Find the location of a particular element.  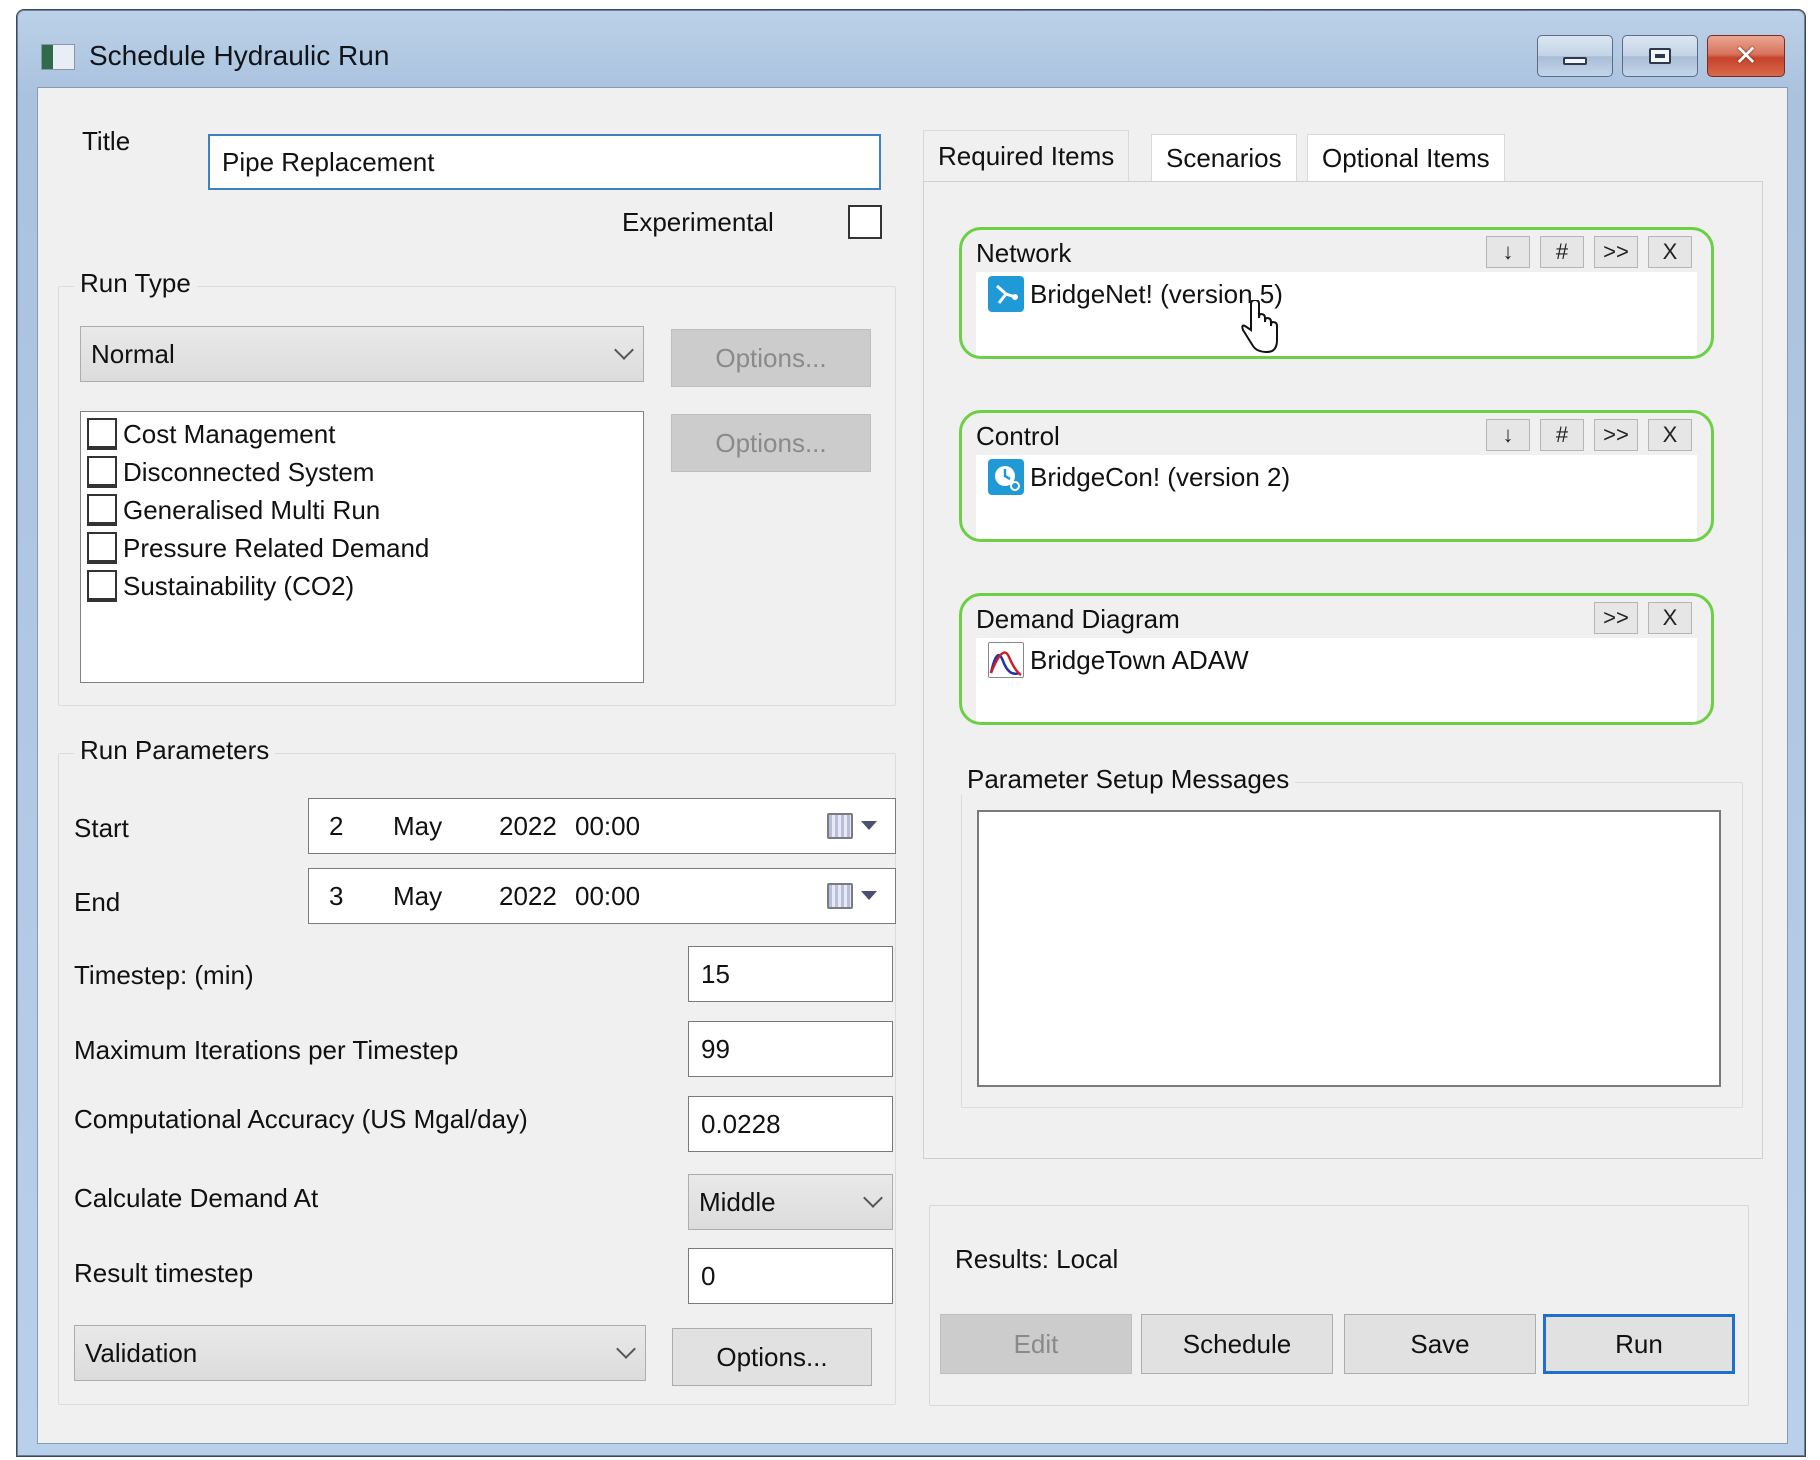

accuracy-input: 0.0228 is located at coordinates (790, 1124).